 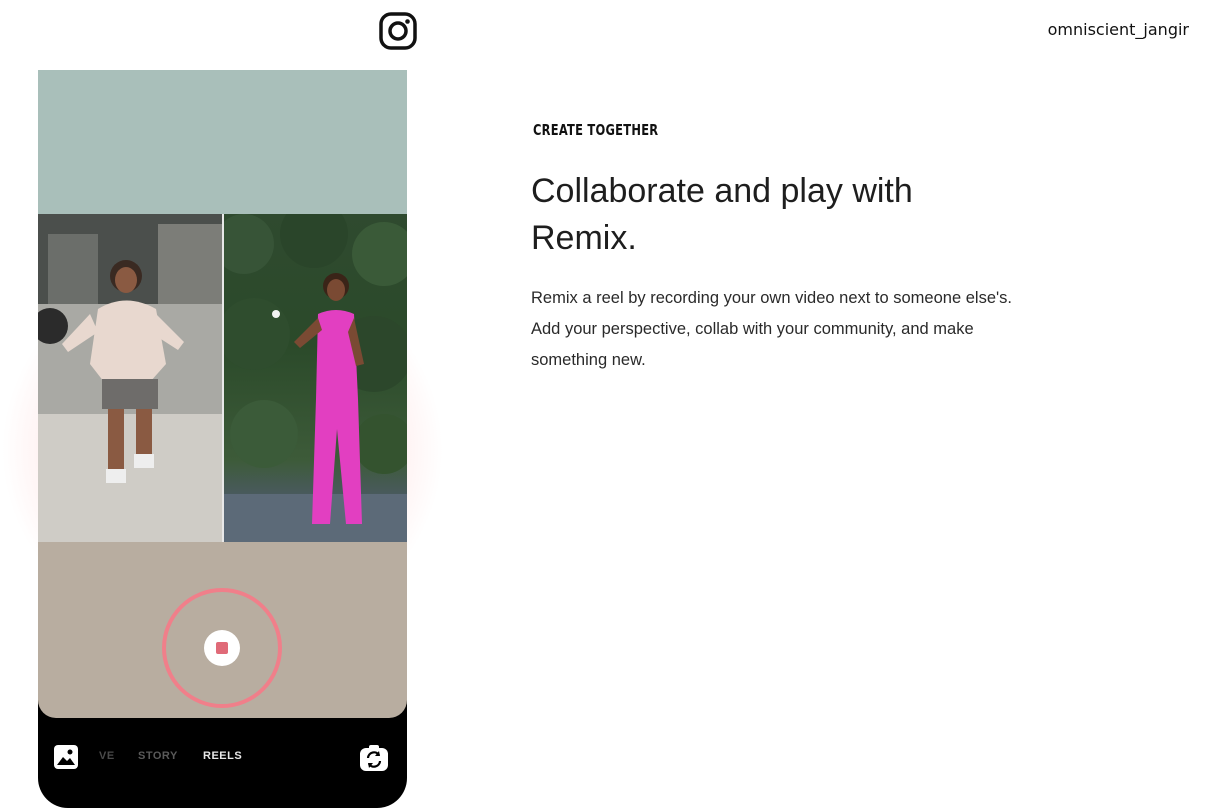 What do you see at coordinates (222, 142) in the screenshot?
I see `screen-top-area` at bounding box center [222, 142].